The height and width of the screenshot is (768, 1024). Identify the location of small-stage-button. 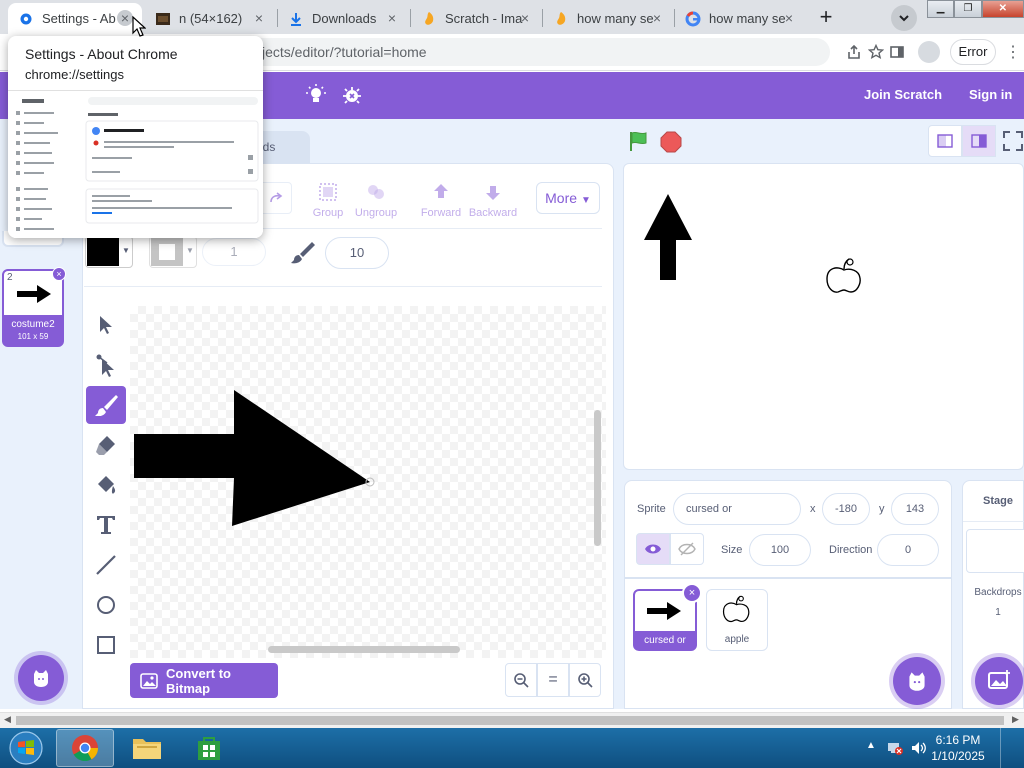
(945, 141).